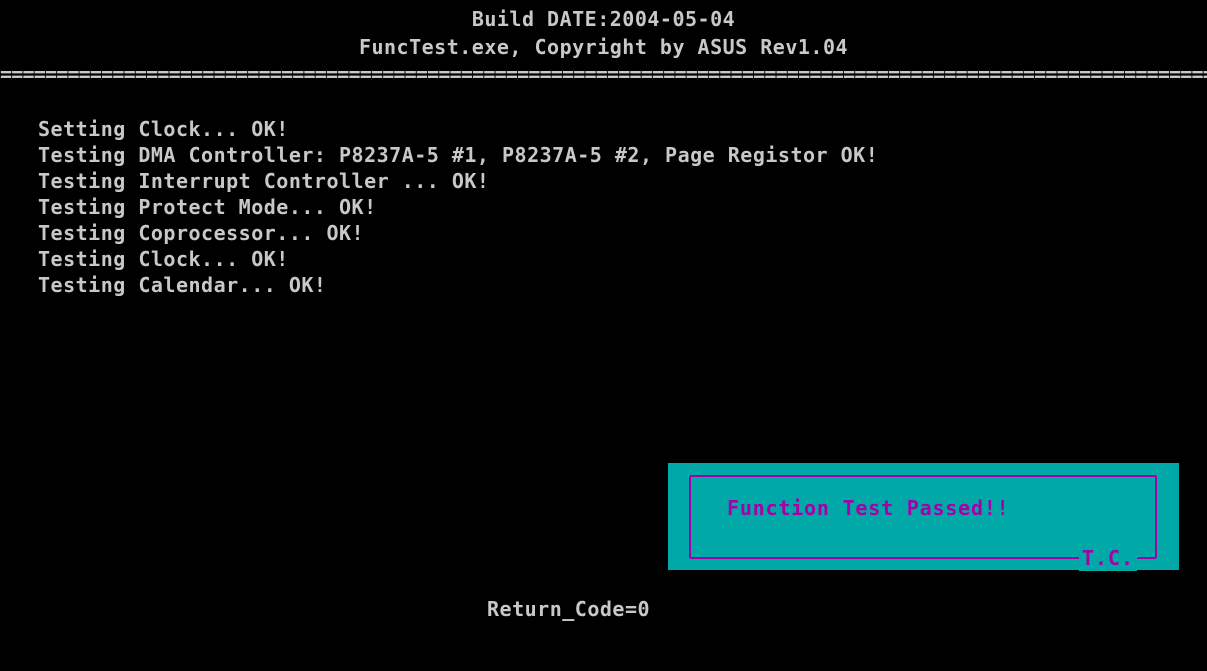 This screenshot has width=1207, height=671. Describe the element at coordinates (207, 207) in the screenshot. I see `log-line: Testing Protect Mode... OK!` at that location.